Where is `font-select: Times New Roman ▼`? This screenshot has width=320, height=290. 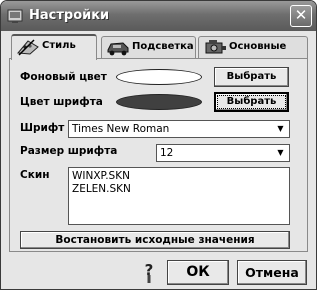 font-select: Times New Roman ▼ is located at coordinates (179, 129).